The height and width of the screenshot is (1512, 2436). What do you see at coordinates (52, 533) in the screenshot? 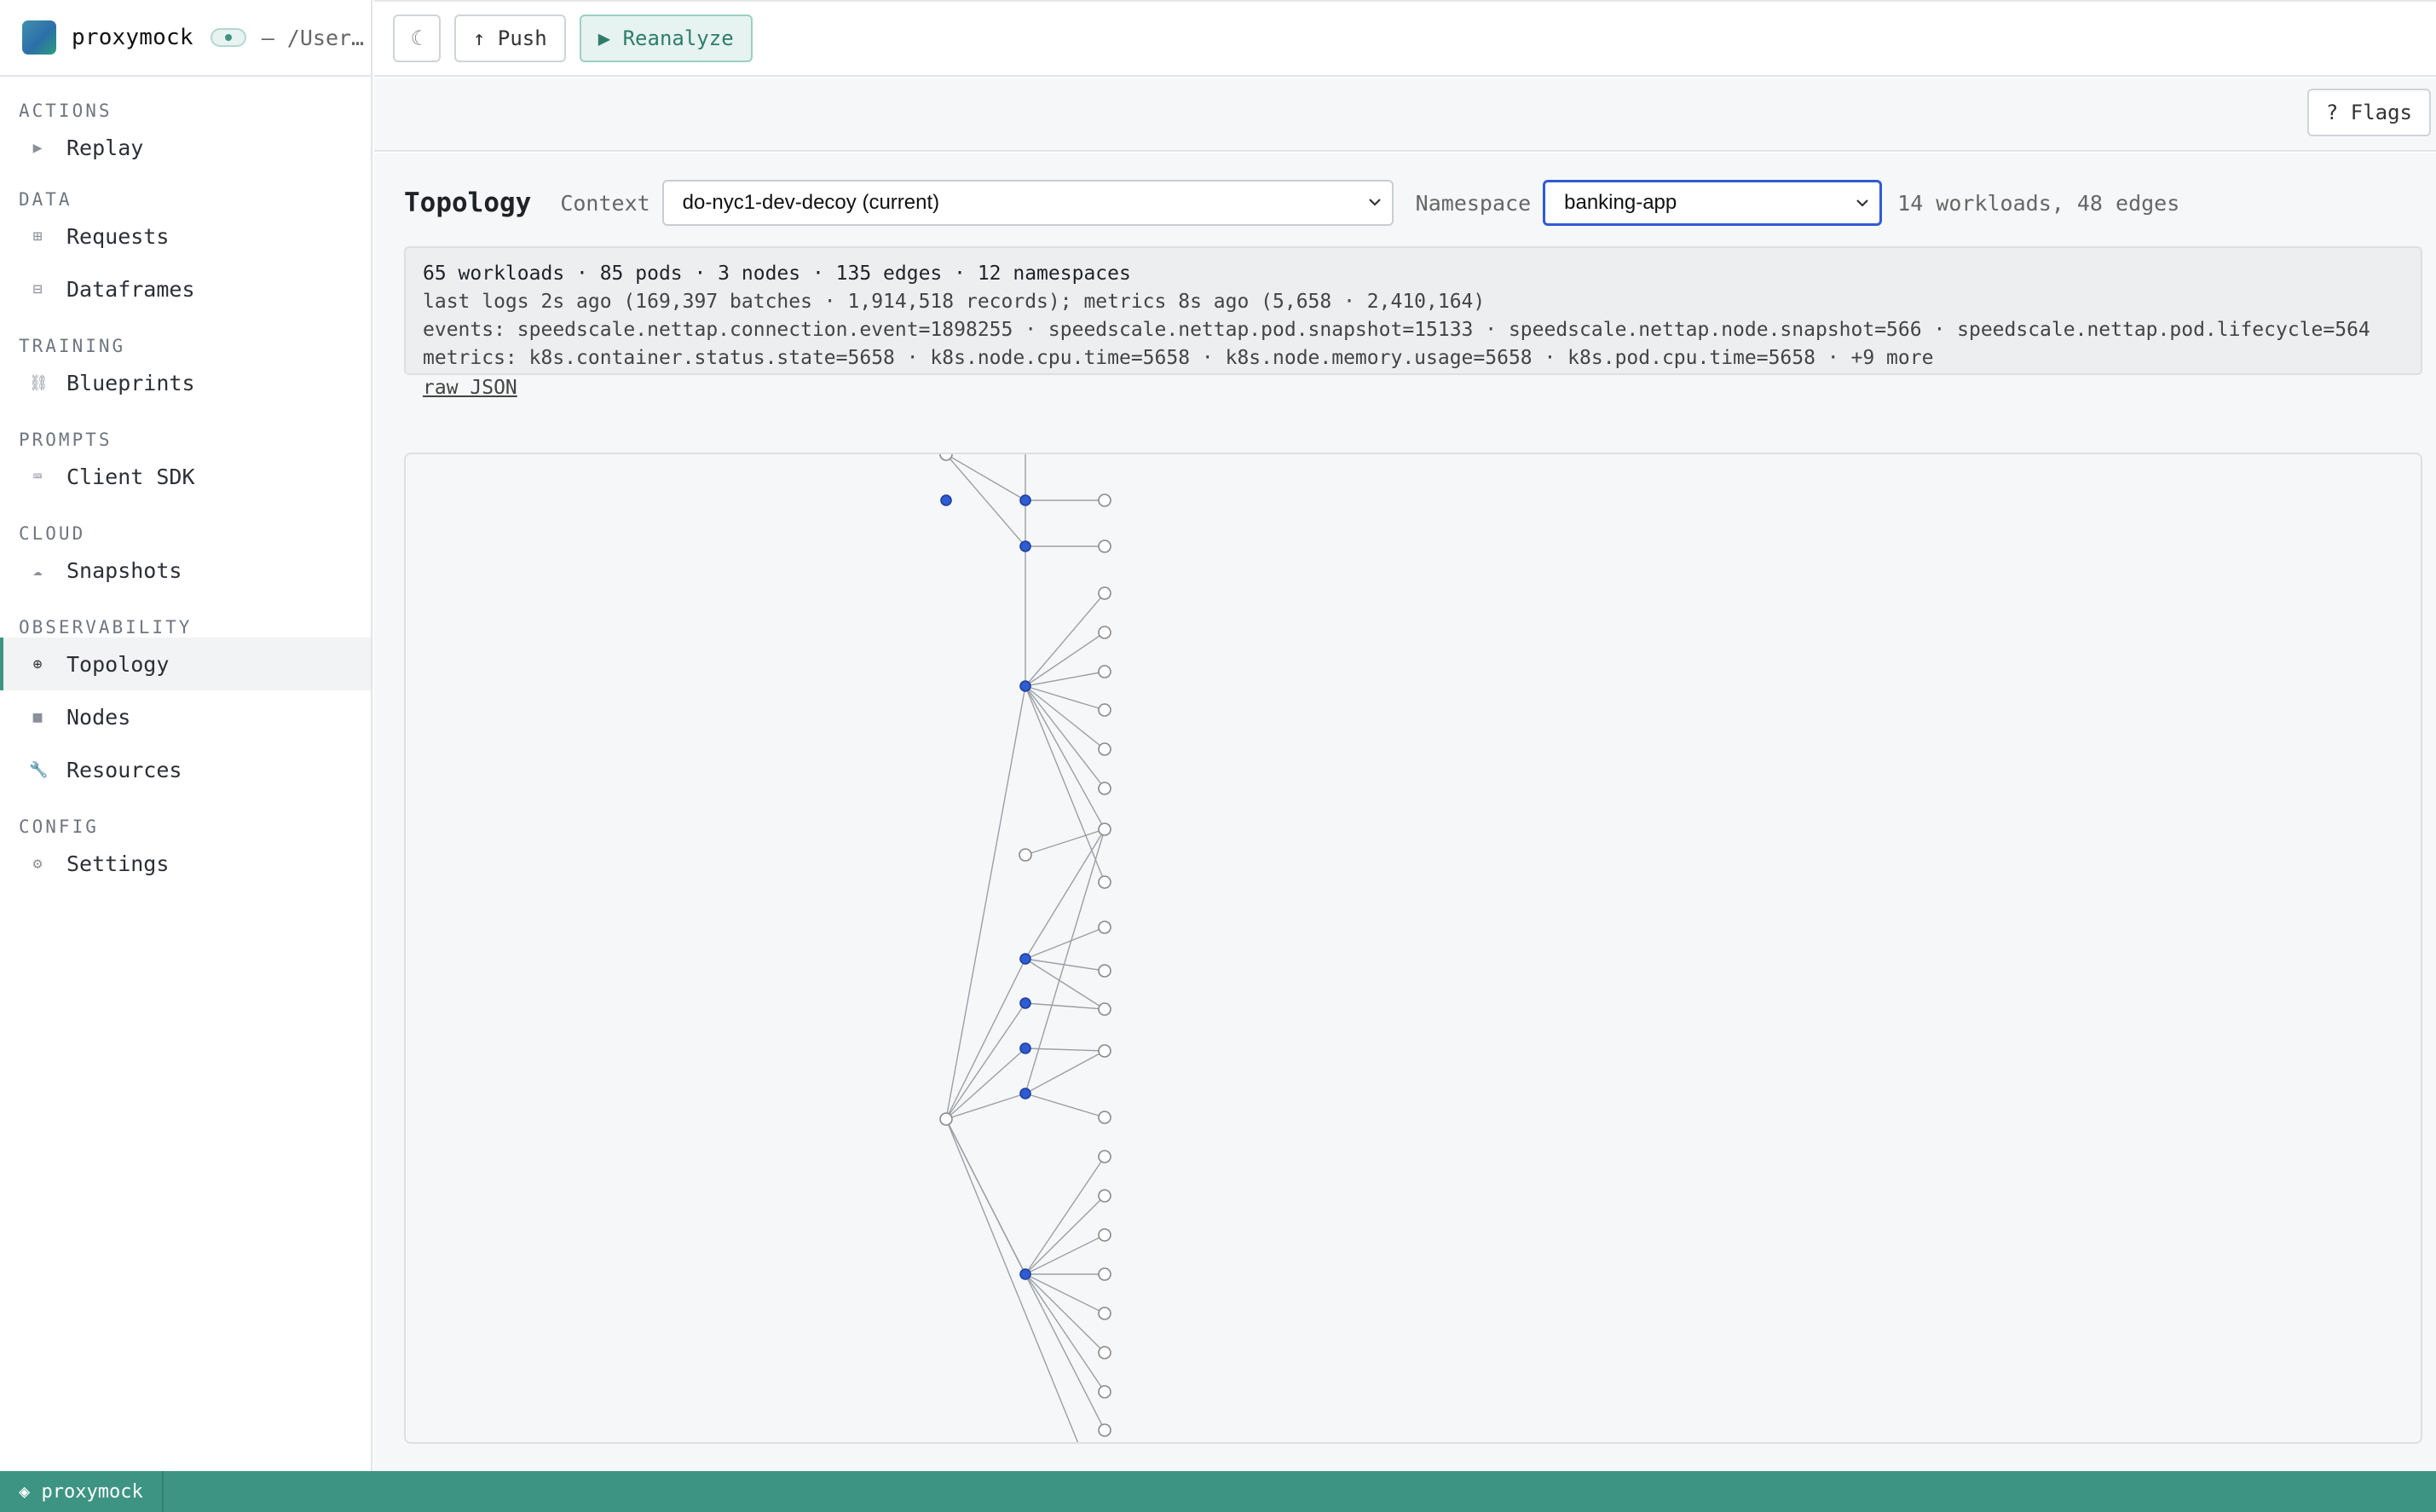
I see `nav-section-cloud: CLOUD` at bounding box center [52, 533].